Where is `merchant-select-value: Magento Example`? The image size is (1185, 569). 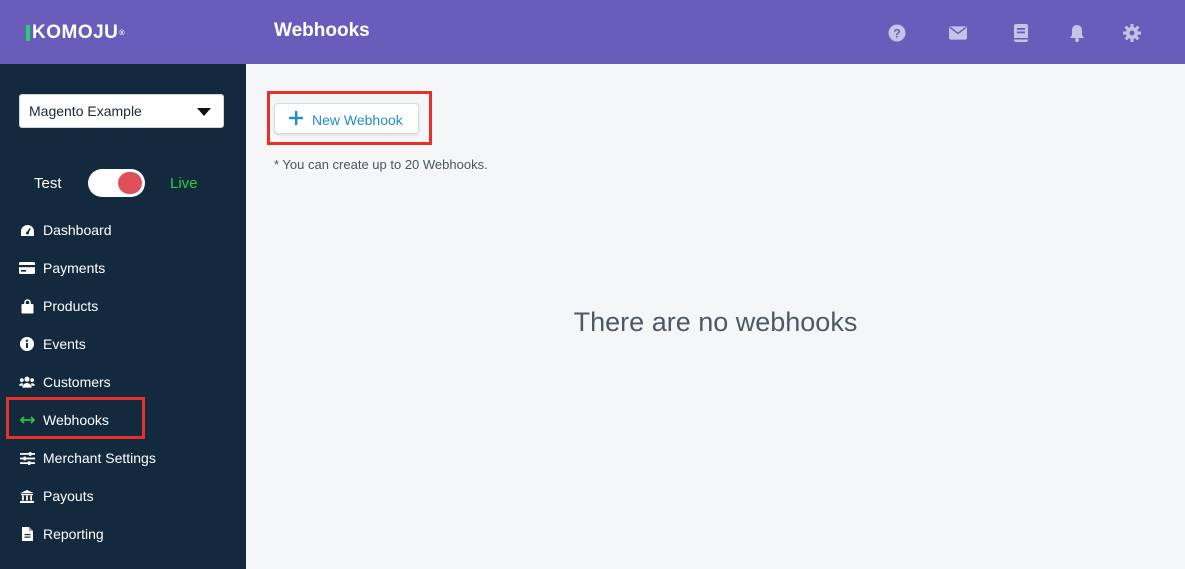 merchant-select-value: Magento Example is located at coordinates (85, 111).